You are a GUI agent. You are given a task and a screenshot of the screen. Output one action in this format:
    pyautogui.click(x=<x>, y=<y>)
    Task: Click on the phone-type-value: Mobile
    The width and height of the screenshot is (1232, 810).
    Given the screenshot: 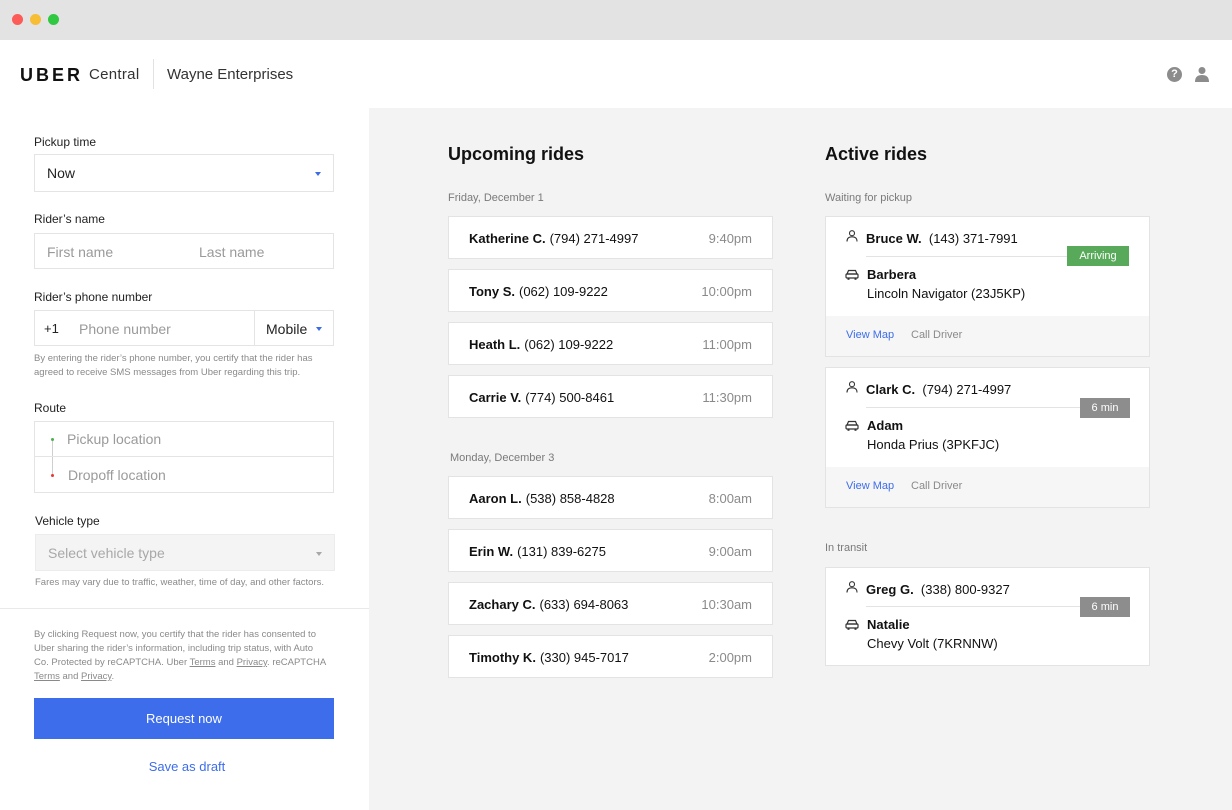 What is the action you would take?
    pyautogui.click(x=287, y=329)
    